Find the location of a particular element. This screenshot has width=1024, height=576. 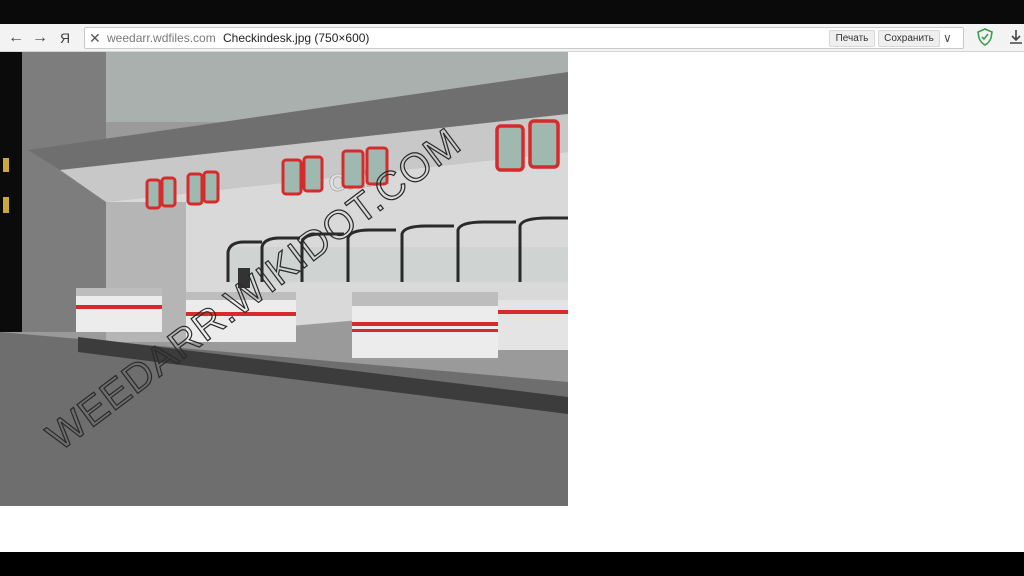

back-icon: ← is located at coordinates (16, 38).